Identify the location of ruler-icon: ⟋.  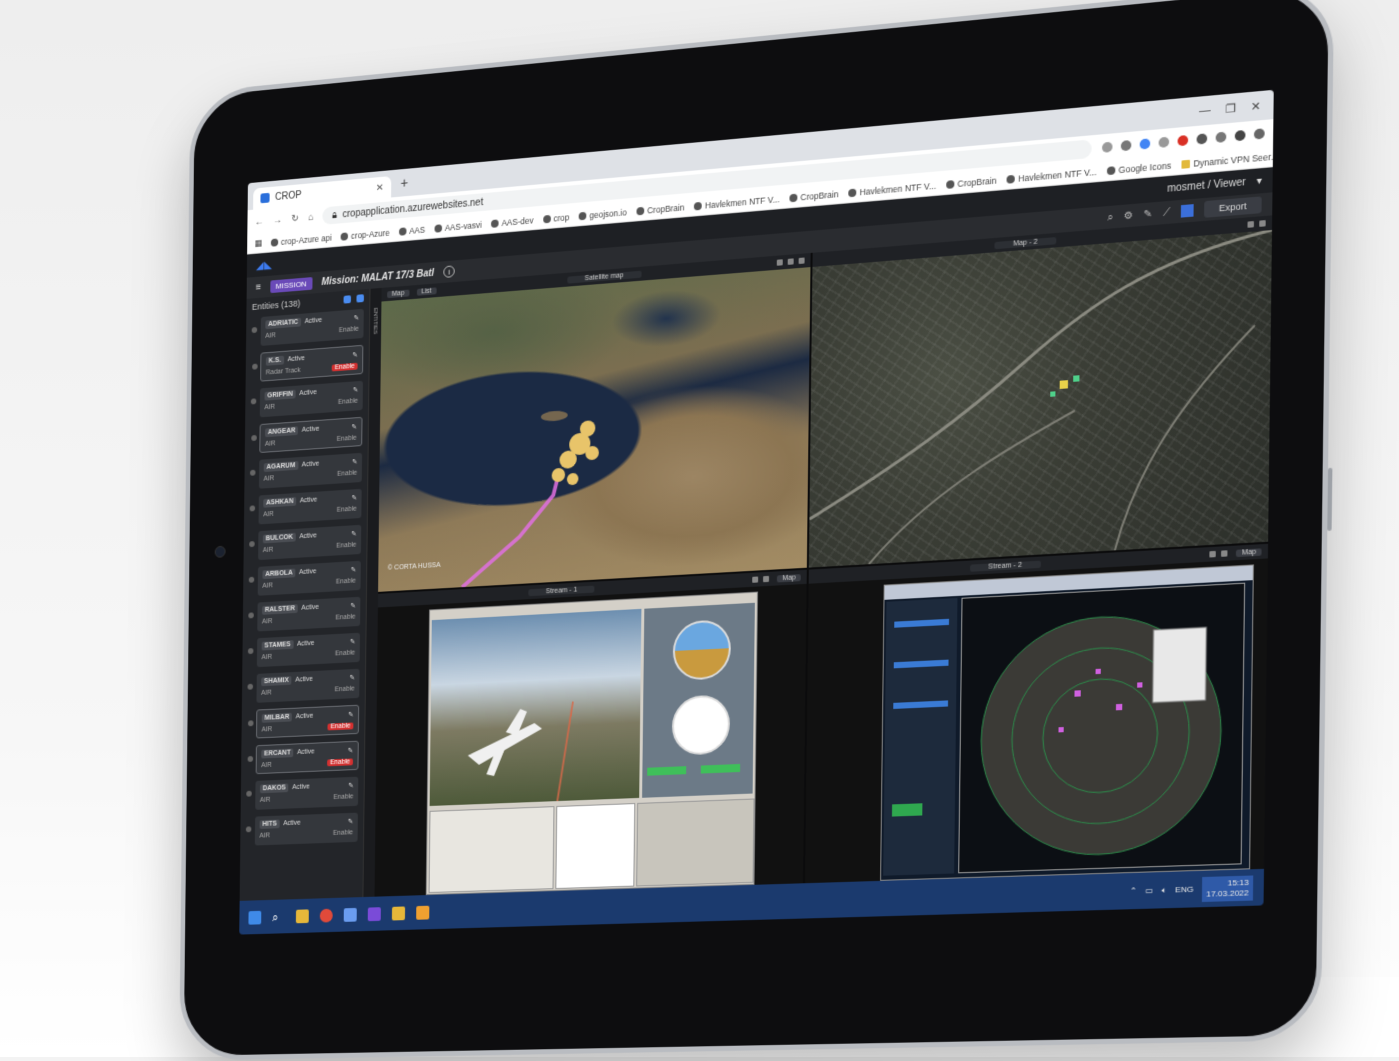
(1167, 213).